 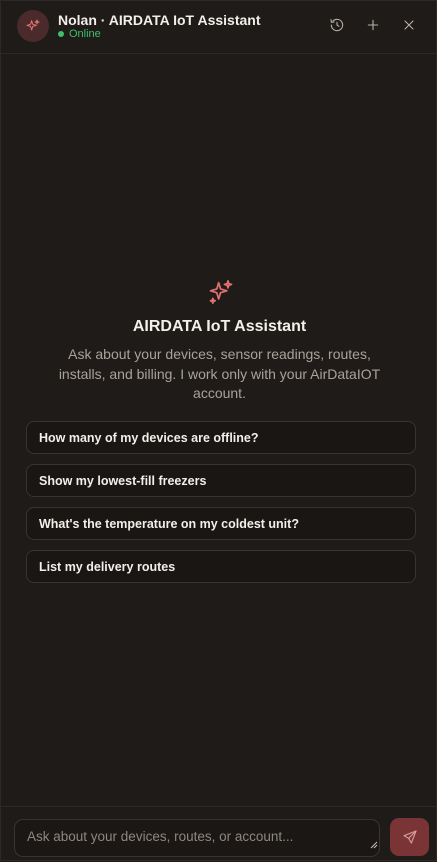 I want to click on chat-header: Nolan · AIRDATA IoT Assistant Online, so click(x=219, y=27).